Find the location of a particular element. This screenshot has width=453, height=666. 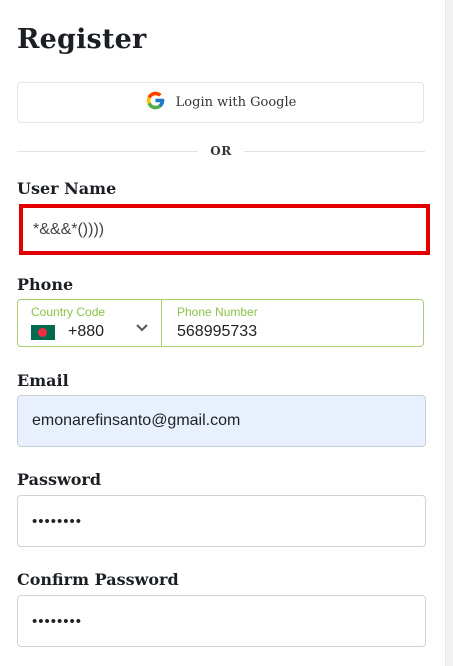

or-text: OR is located at coordinates (221, 151).